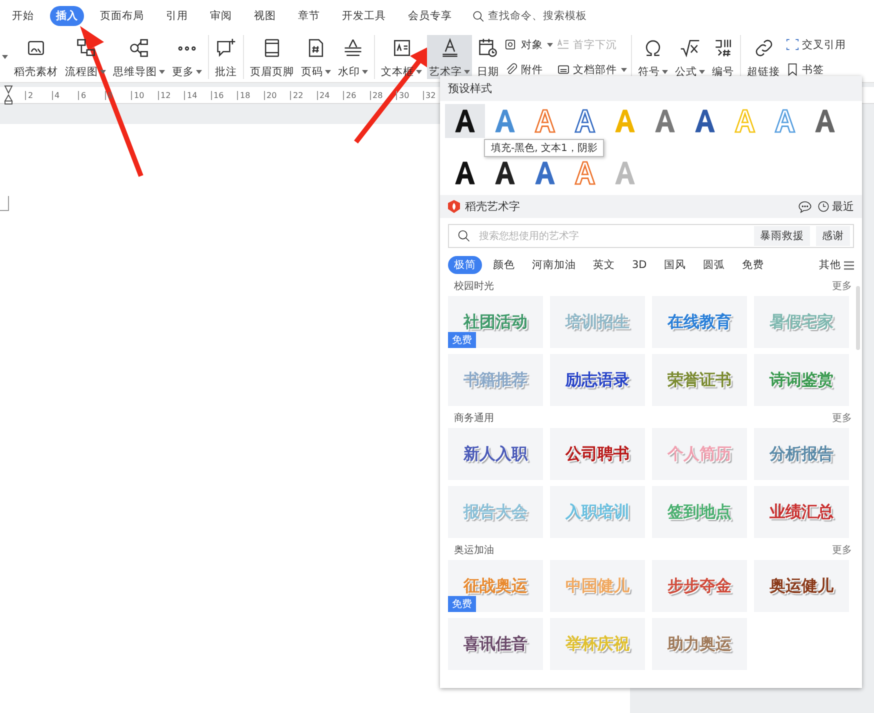  I want to click on wordart-template: 励志语录, so click(597, 380).